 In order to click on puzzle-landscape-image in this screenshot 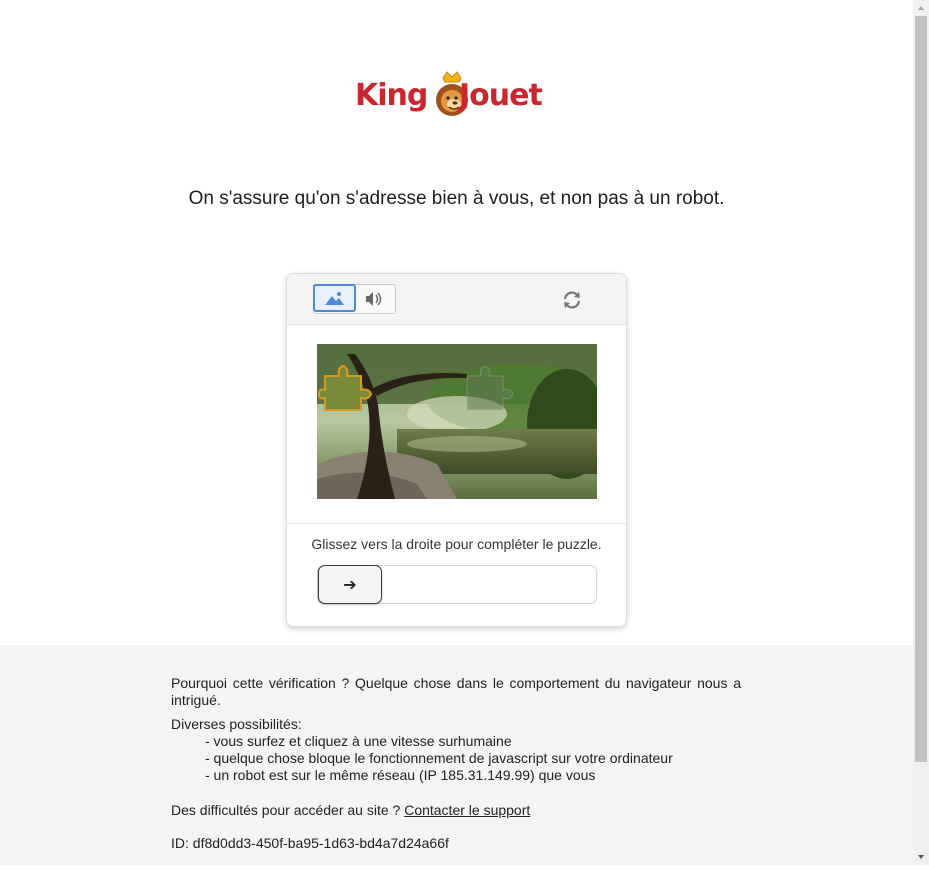, I will do `click(457, 421)`.